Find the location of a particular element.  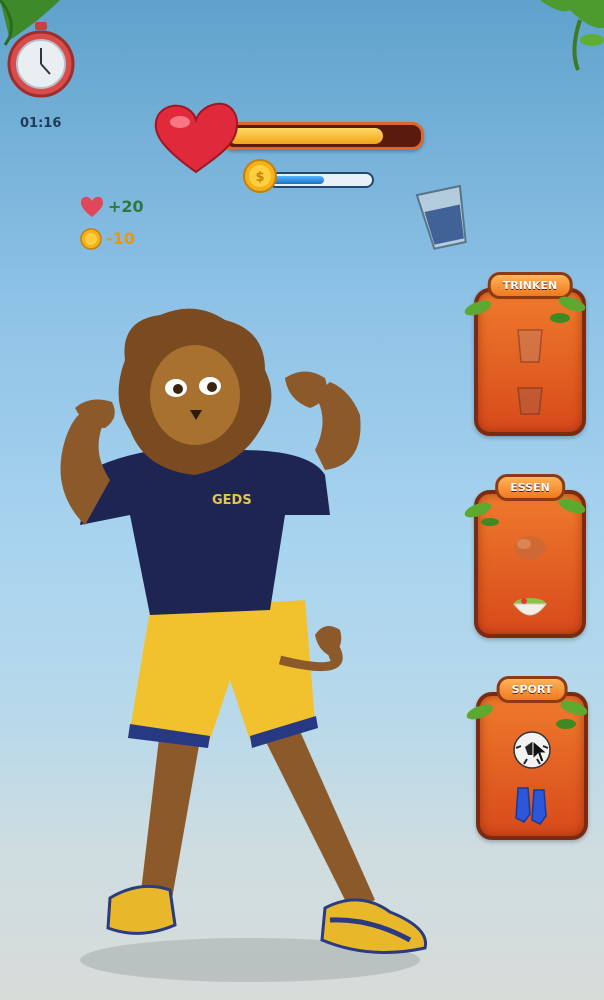

health-delta-text: +20 is located at coordinates (126, 206).